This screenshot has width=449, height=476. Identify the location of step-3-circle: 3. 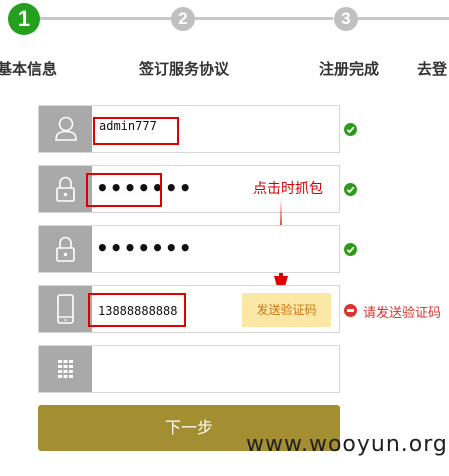
(346, 19).